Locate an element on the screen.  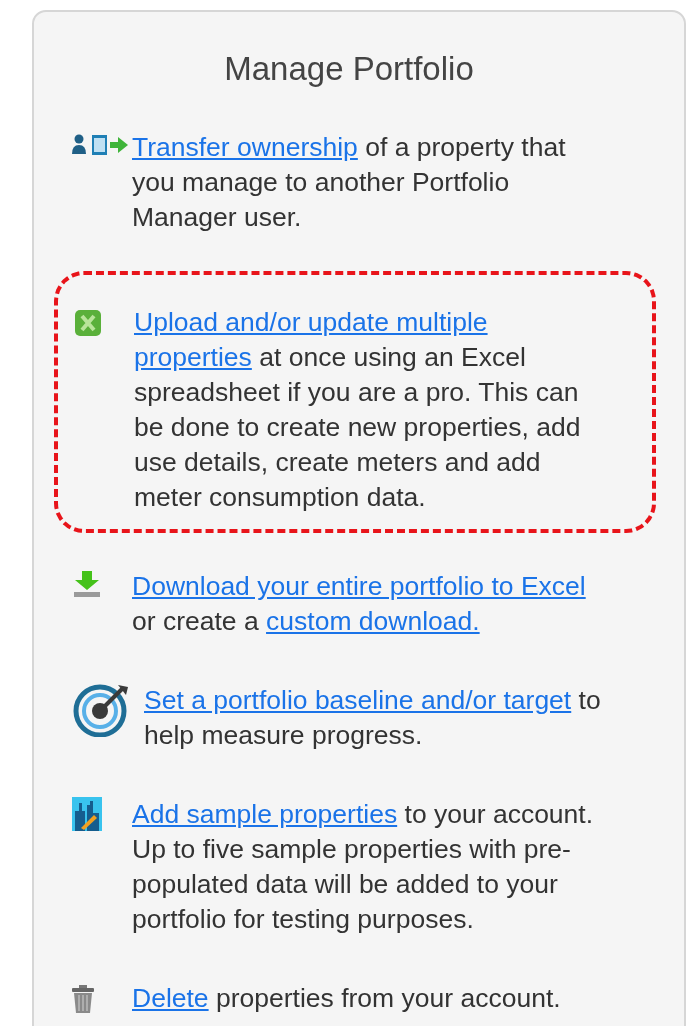
target-icon is located at coordinates (101, 709).